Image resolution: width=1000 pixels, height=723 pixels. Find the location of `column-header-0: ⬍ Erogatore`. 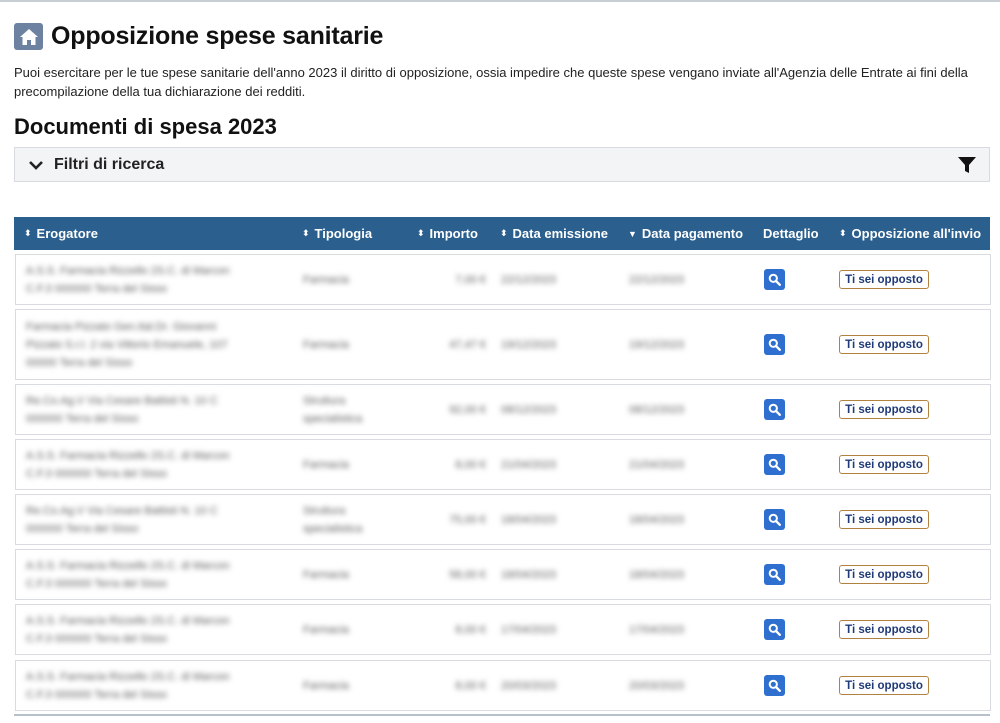

column-header-0: ⬍ Erogatore is located at coordinates (61, 233).